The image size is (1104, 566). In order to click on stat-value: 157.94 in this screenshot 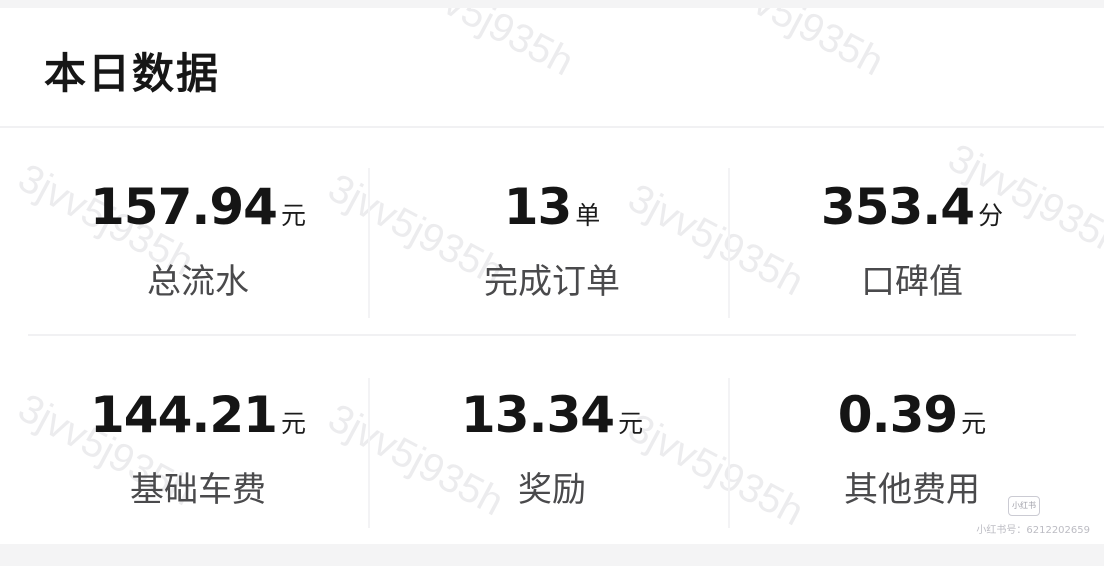, I will do `click(184, 207)`.